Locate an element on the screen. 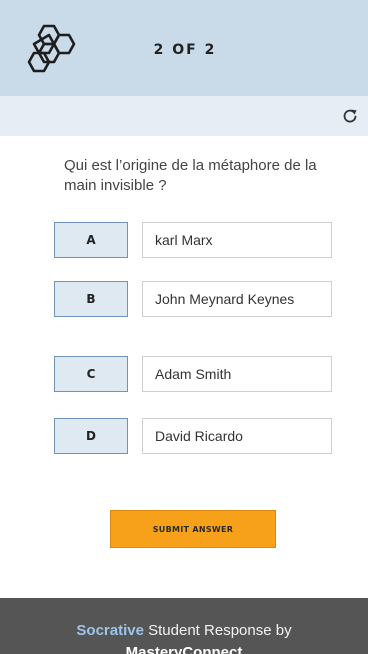 This screenshot has width=368, height=654. choice-letter: A is located at coordinates (91, 240).